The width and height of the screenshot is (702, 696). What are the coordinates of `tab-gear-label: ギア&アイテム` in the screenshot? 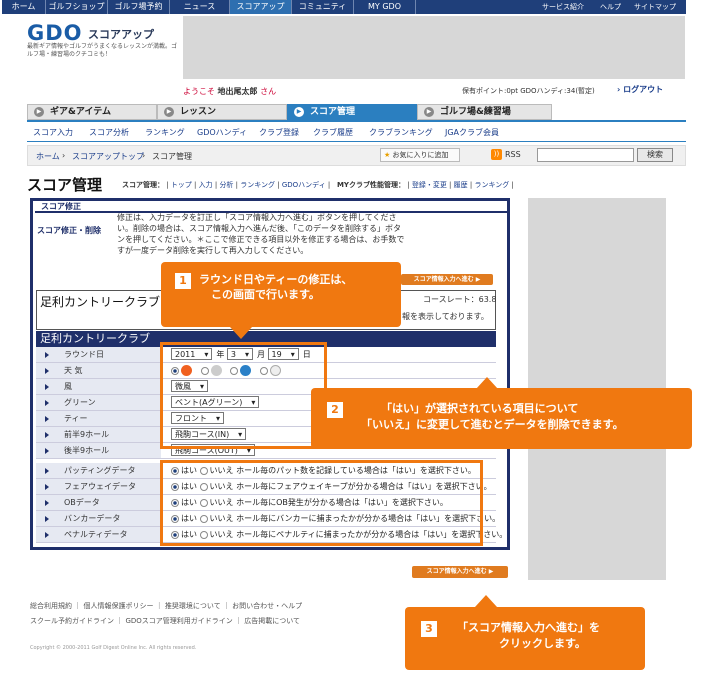 It's located at (80, 112).